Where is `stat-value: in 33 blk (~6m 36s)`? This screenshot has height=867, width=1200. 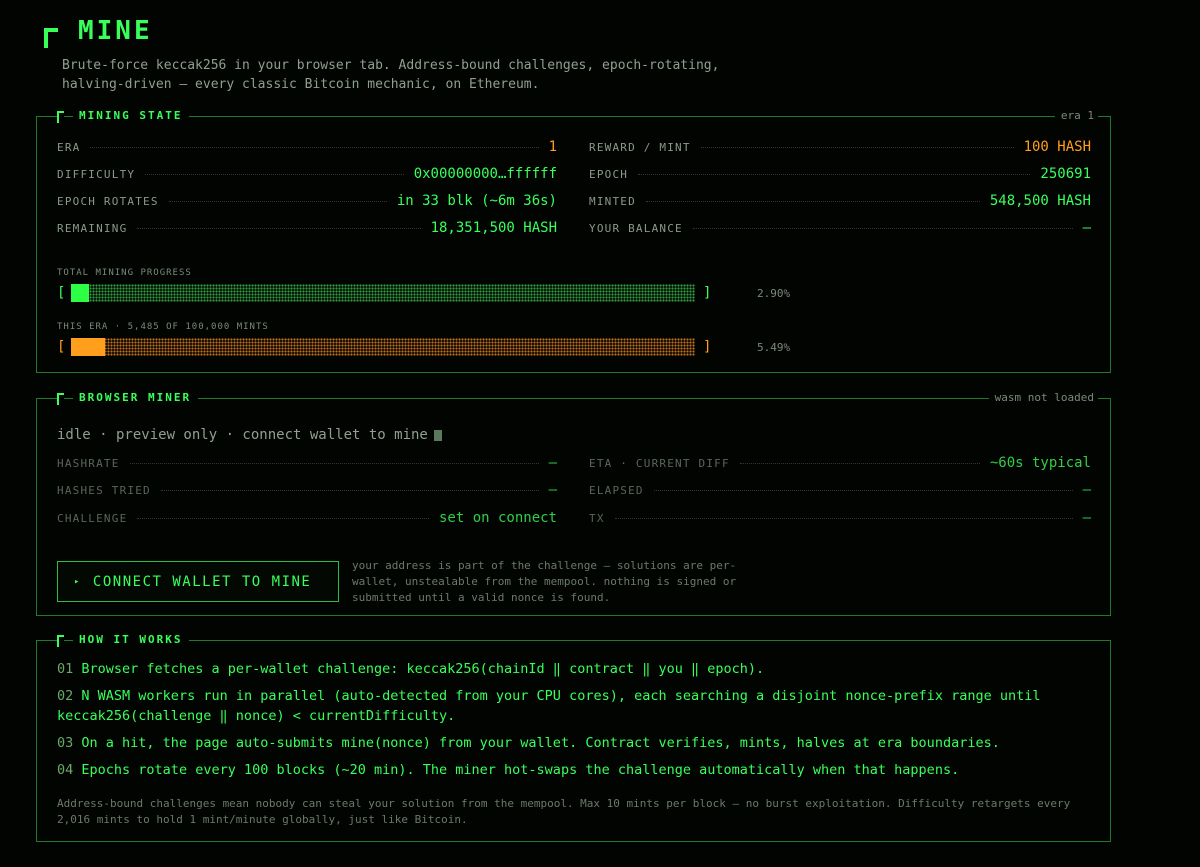
stat-value: in 33 blk (~6m 36s) is located at coordinates (476, 201).